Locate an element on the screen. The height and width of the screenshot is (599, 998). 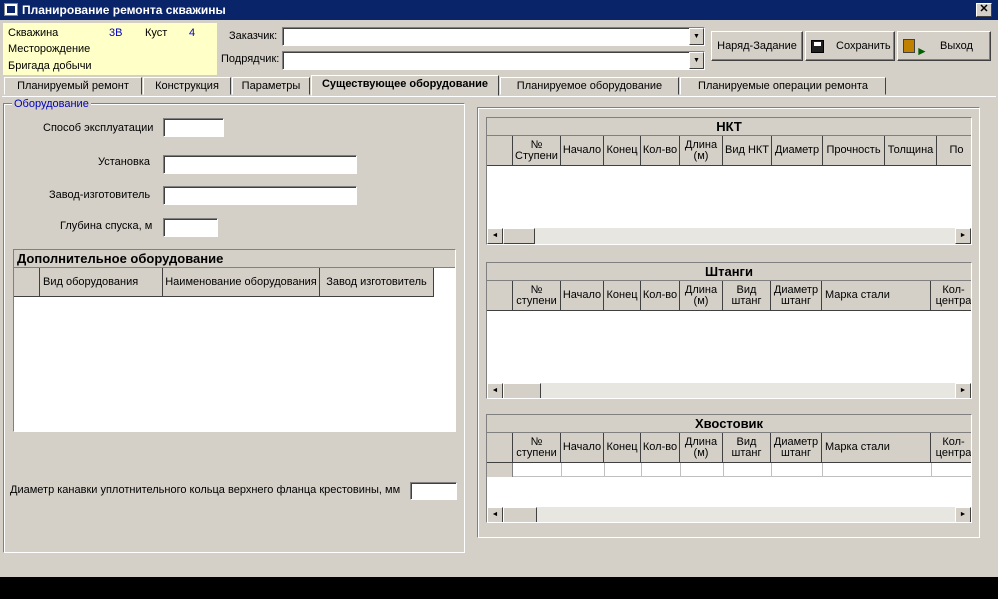
tab-construction: Конструкция is located at coordinates (187, 86).